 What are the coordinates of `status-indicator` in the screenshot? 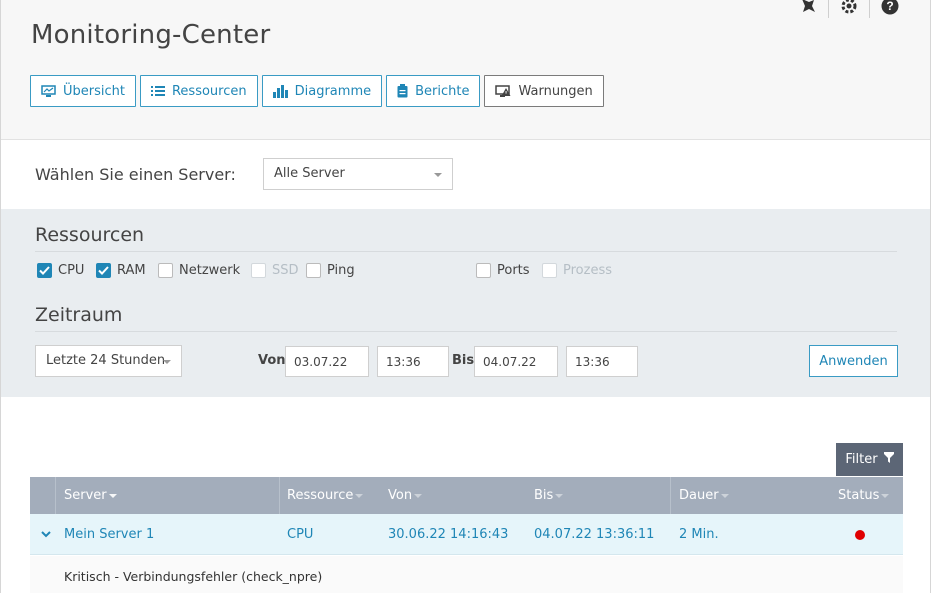 It's located at (860, 534).